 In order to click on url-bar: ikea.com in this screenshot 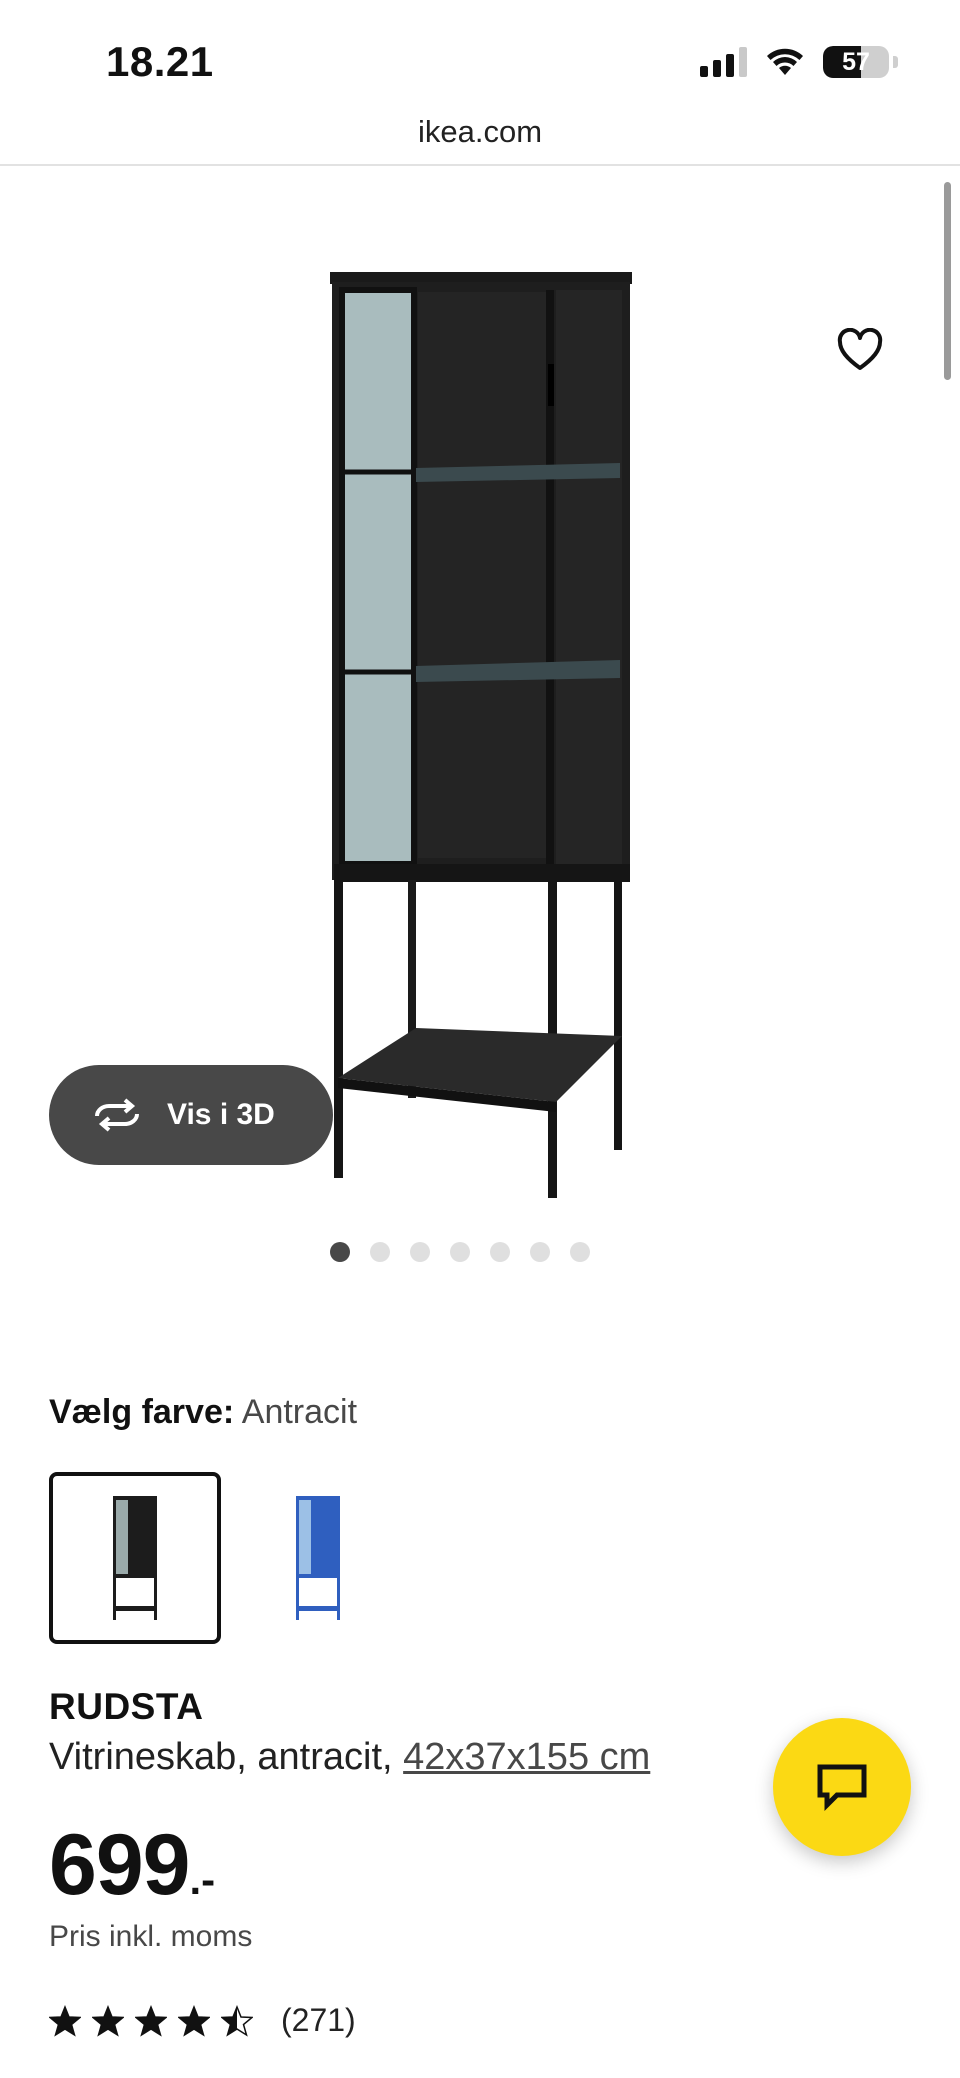, I will do `click(480, 137)`.